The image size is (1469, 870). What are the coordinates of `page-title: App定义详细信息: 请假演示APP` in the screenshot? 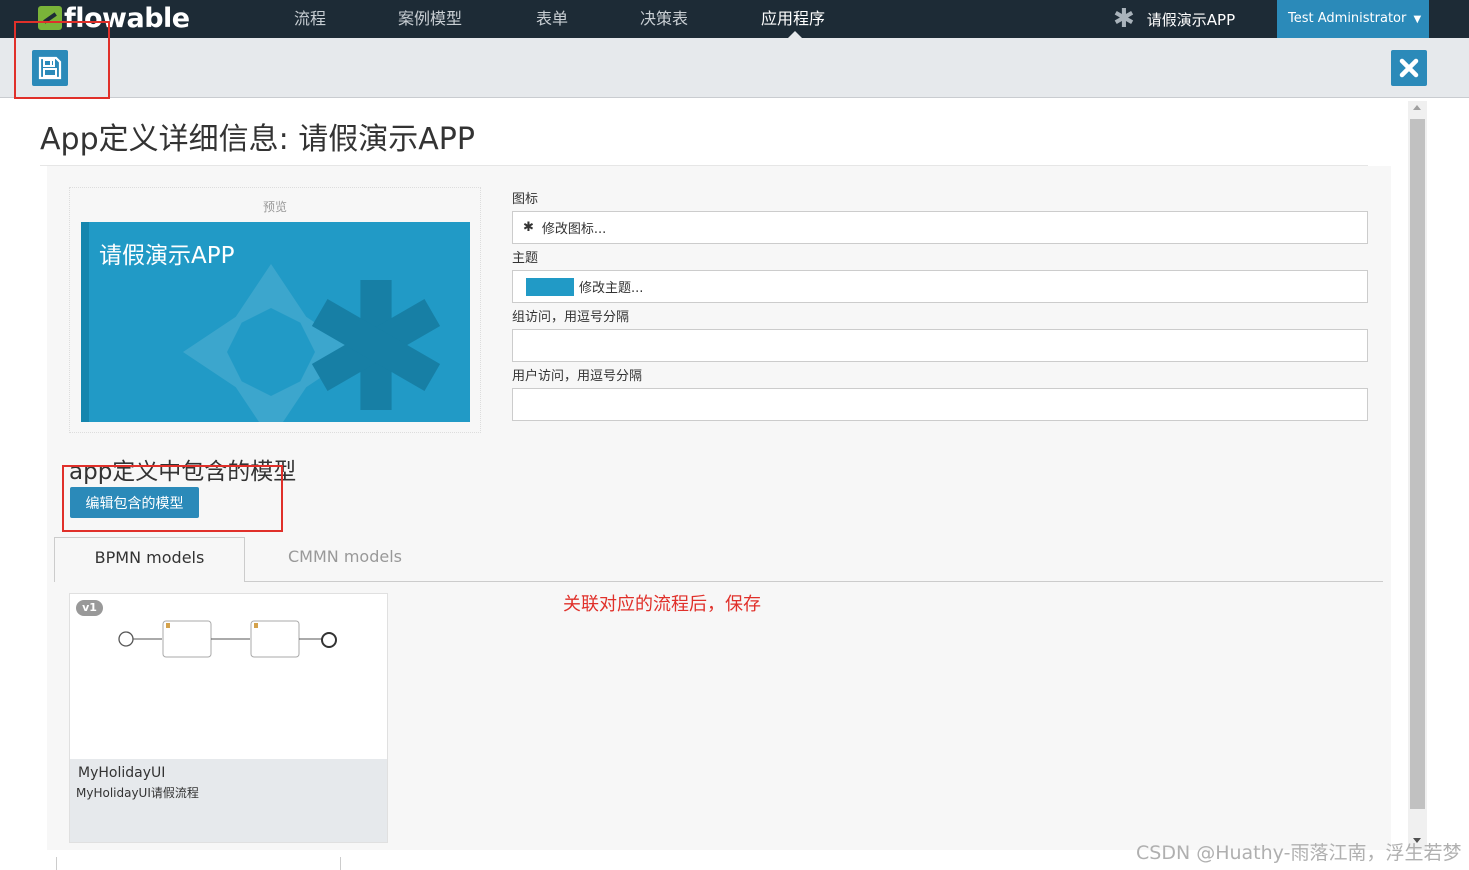 It's located at (257, 139).